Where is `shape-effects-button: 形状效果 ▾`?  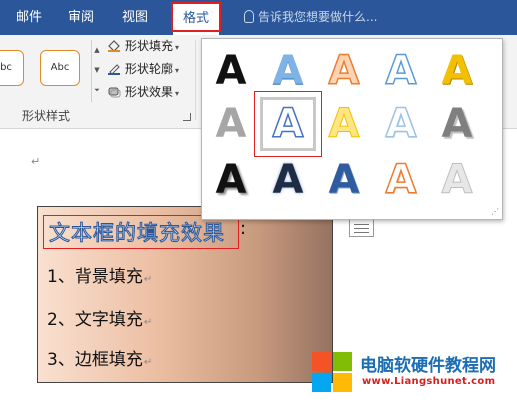
shape-effects-button: 形状效果 ▾ is located at coordinates (143, 92).